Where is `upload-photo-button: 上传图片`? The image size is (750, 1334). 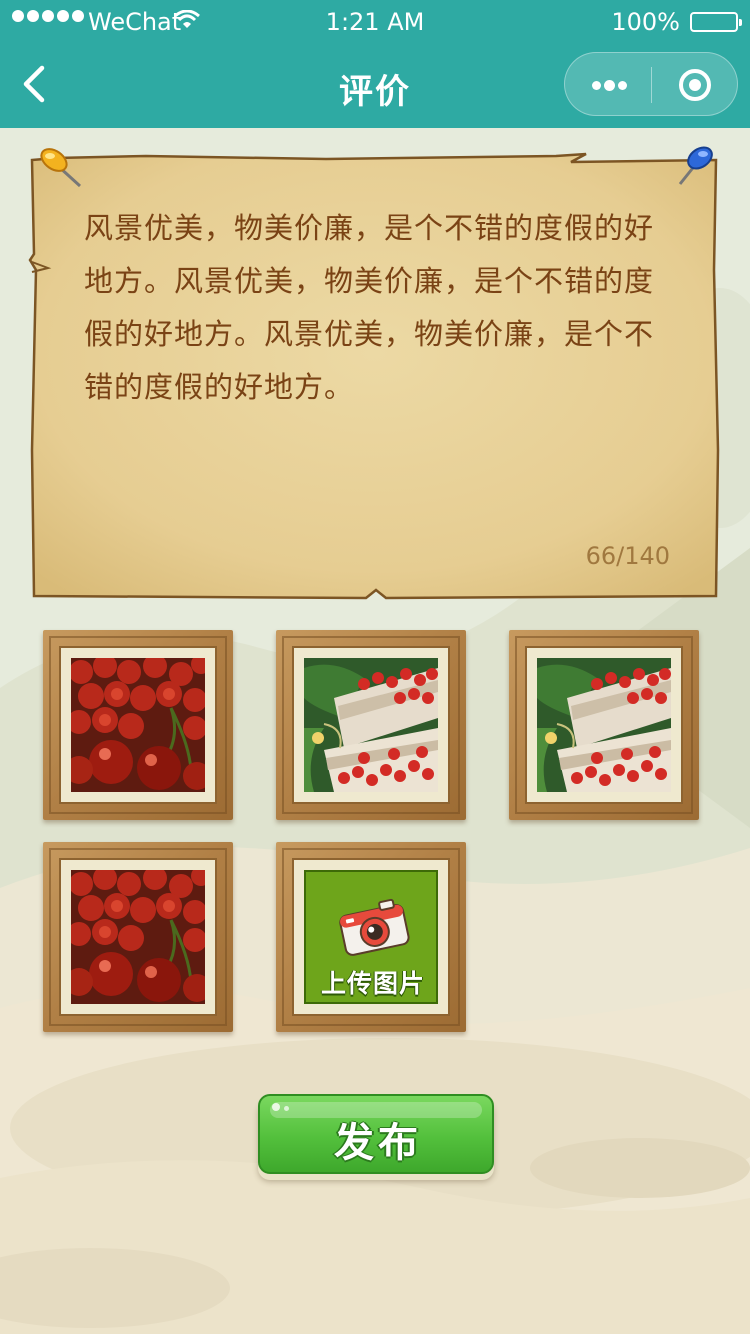 upload-photo-button: 上传图片 is located at coordinates (371, 937).